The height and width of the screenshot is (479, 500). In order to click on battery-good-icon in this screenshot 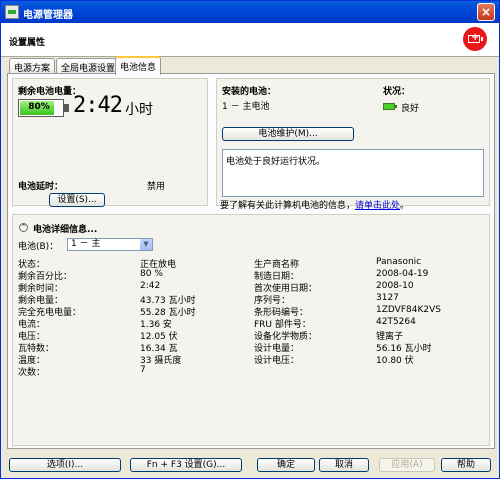, I will do `click(390, 106)`.